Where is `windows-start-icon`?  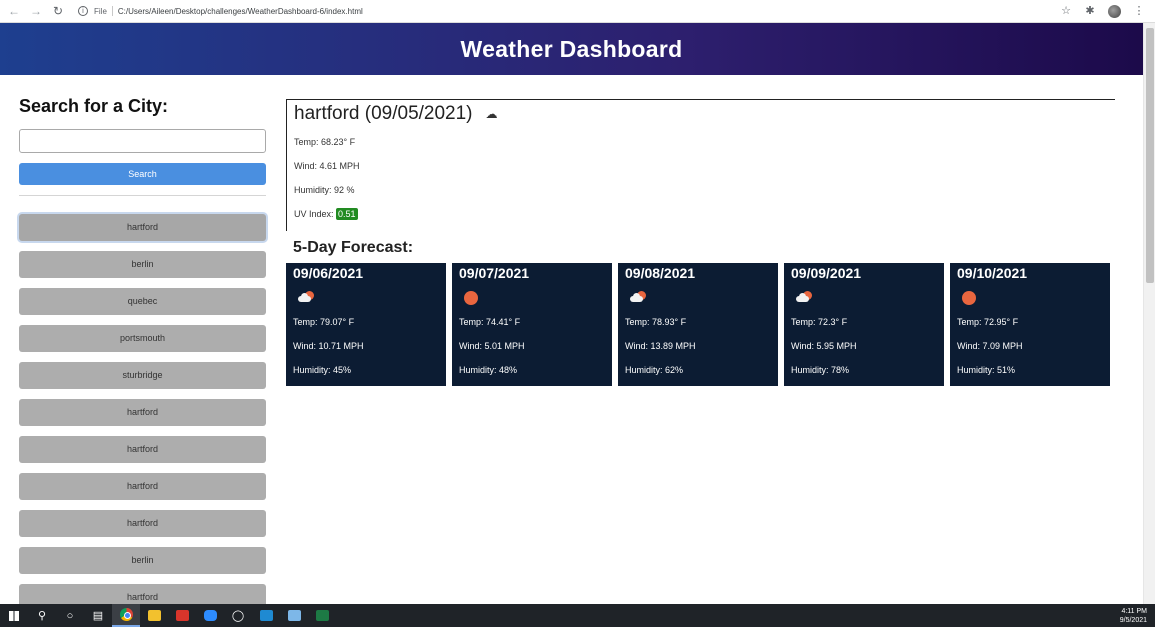
windows-start-icon is located at coordinates (14, 615).